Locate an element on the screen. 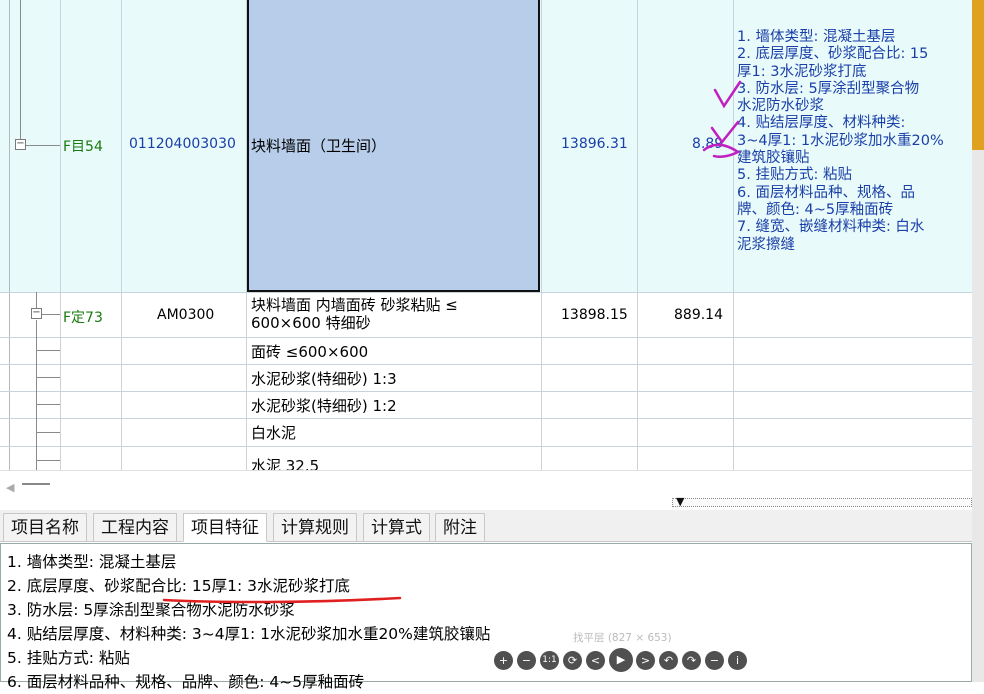 This screenshot has width=984, height=694. rotate-icon: ⟳ is located at coordinates (572, 660).